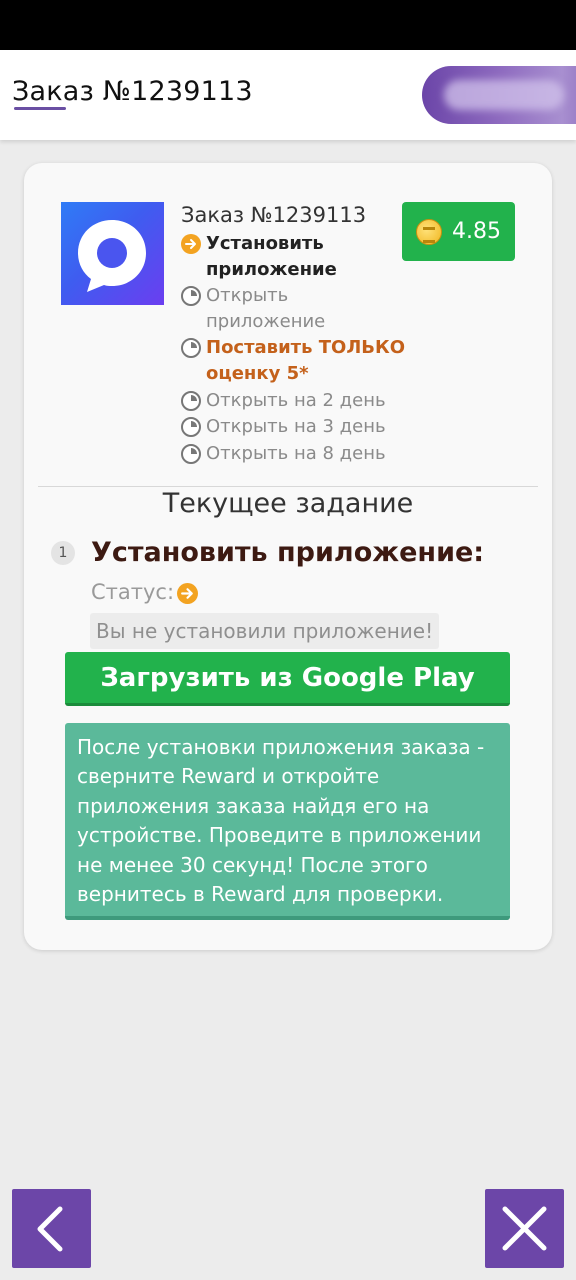 The width and height of the screenshot is (576, 1280). I want to click on order-title: Заказ №1239113, so click(274, 215).